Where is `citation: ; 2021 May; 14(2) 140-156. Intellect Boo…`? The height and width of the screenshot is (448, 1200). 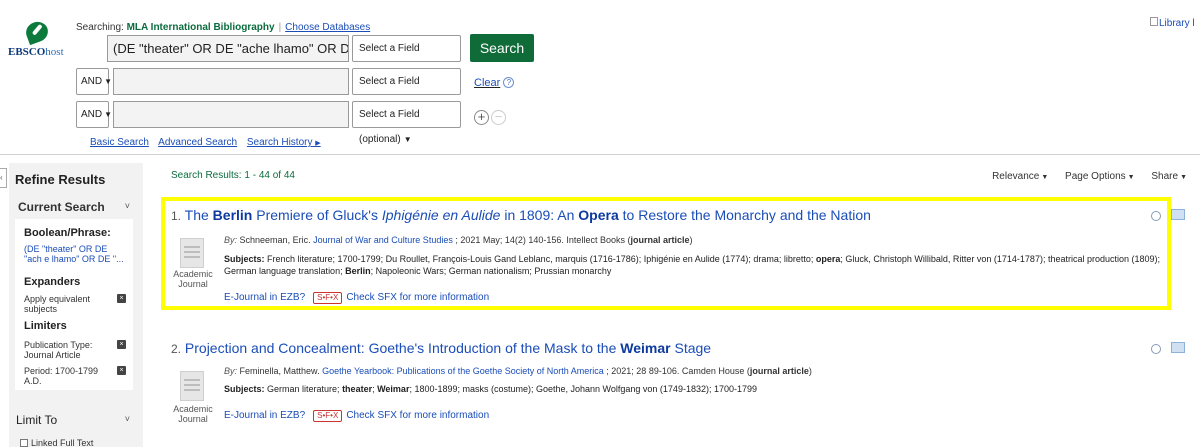 citation: ; 2021 May; 14(2) 140-156. Intellect Boo… is located at coordinates (543, 240).